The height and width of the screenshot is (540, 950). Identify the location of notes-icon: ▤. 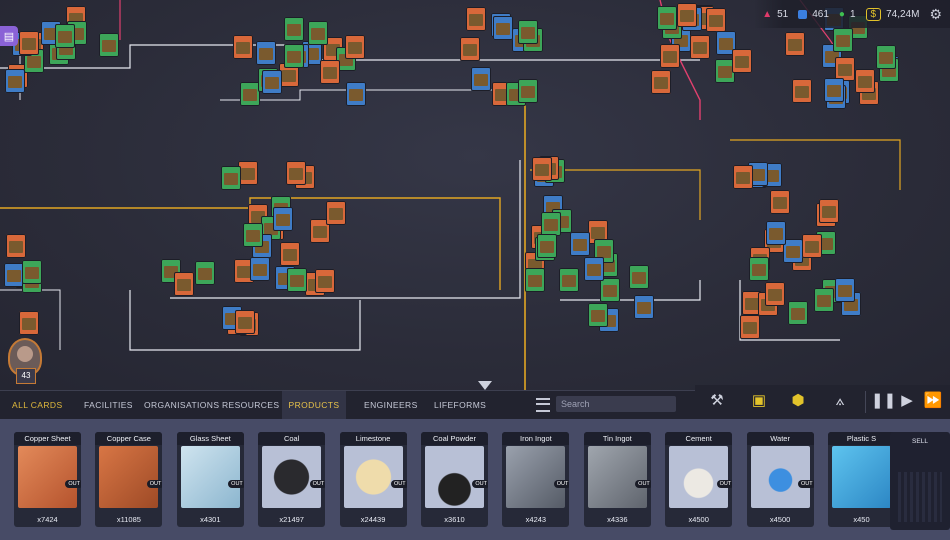
(9, 36).